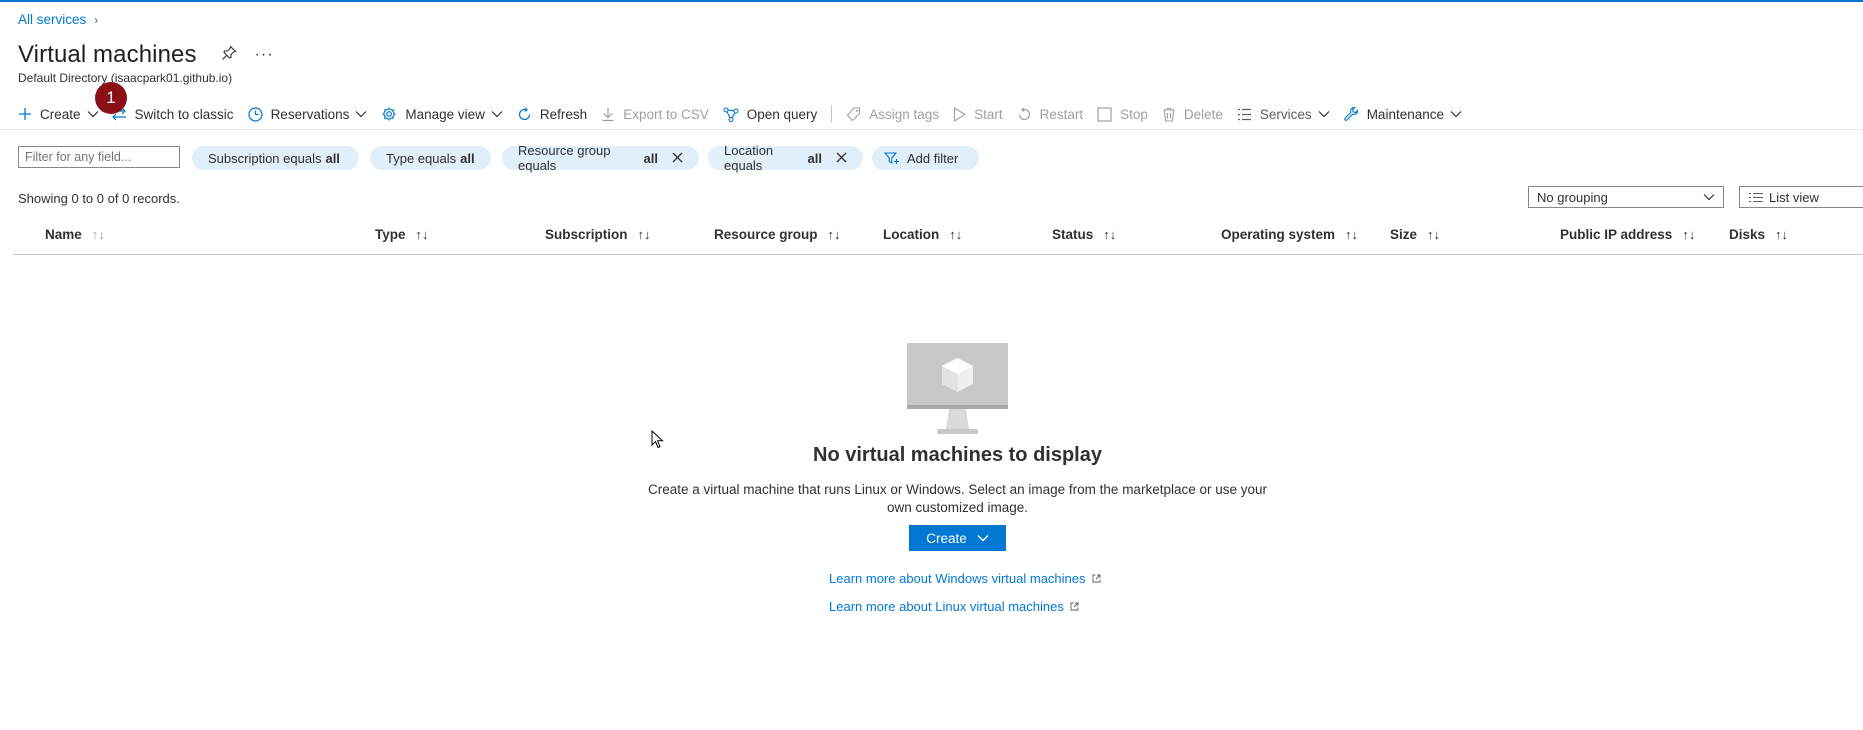 This screenshot has height=730, width=1863. What do you see at coordinates (957, 392) in the screenshot?
I see `virtual-machine-monitor-icon` at bounding box center [957, 392].